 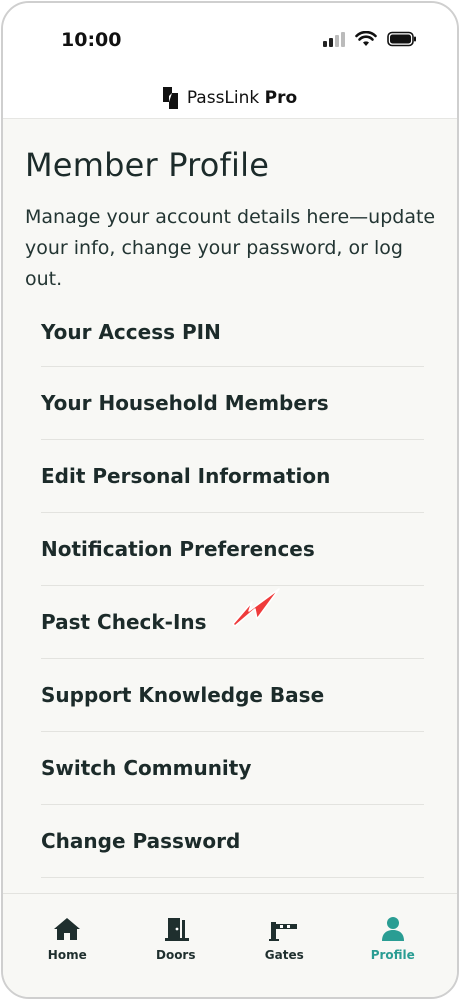 I want to click on tab-gates-label: Gates, so click(x=284, y=955).